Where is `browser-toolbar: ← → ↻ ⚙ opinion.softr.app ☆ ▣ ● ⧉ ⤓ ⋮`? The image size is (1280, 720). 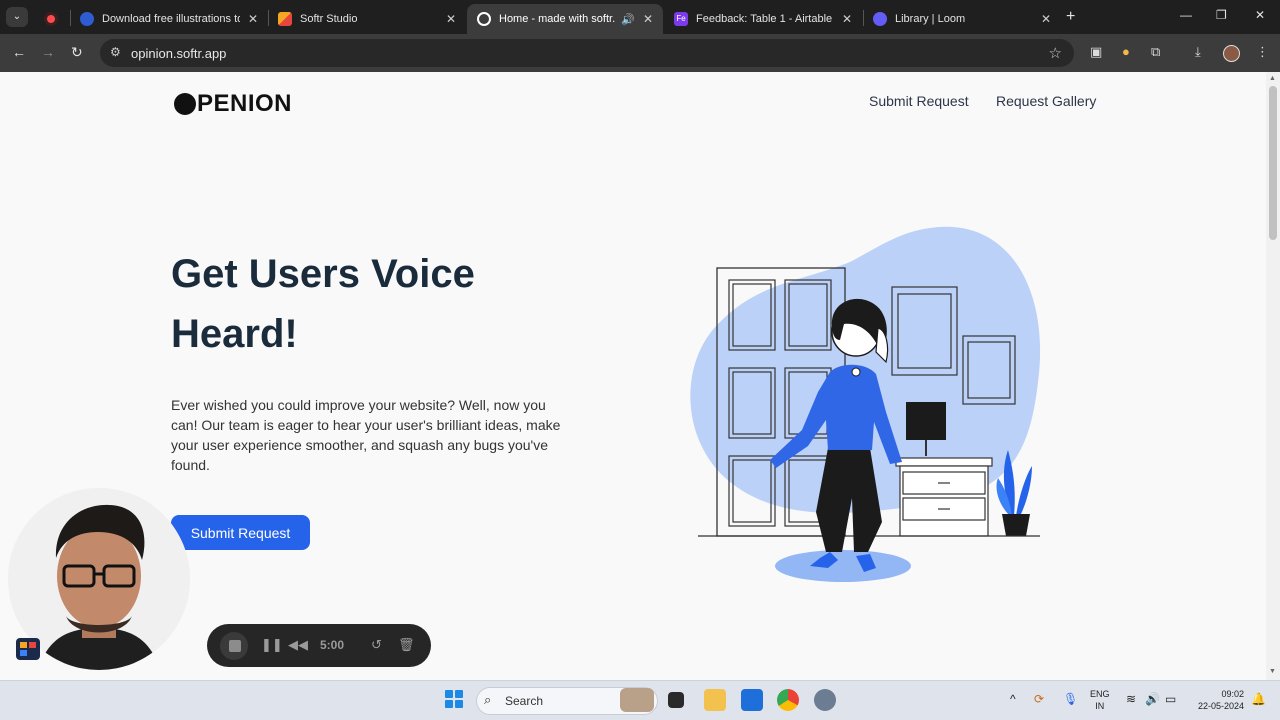 browser-toolbar: ← → ↻ ⚙ opinion.softr.app ☆ ▣ ● ⧉ ⤓ ⋮ is located at coordinates (640, 53).